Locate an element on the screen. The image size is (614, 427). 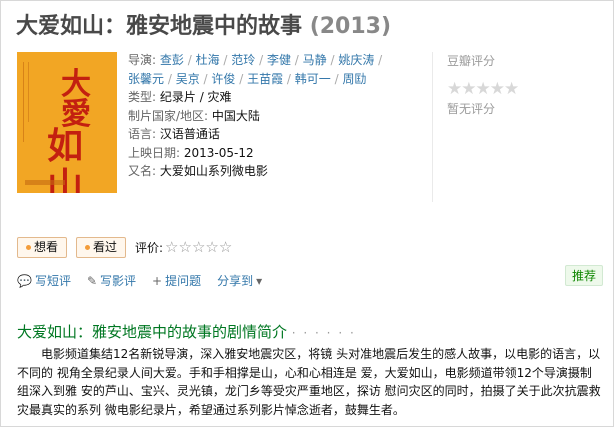
comment-icon: 💬 is located at coordinates (24, 280).